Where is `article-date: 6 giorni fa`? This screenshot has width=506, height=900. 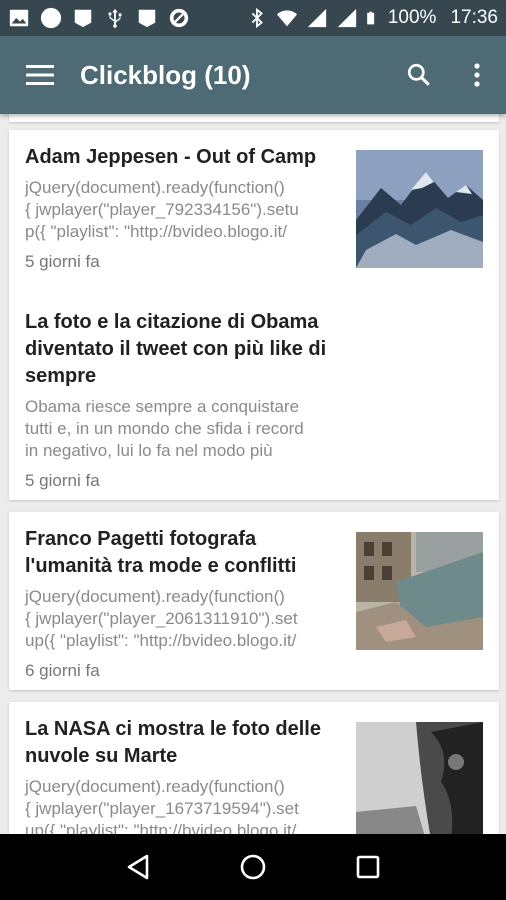
article-date: 6 giorni fa is located at coordinates (62, 670).